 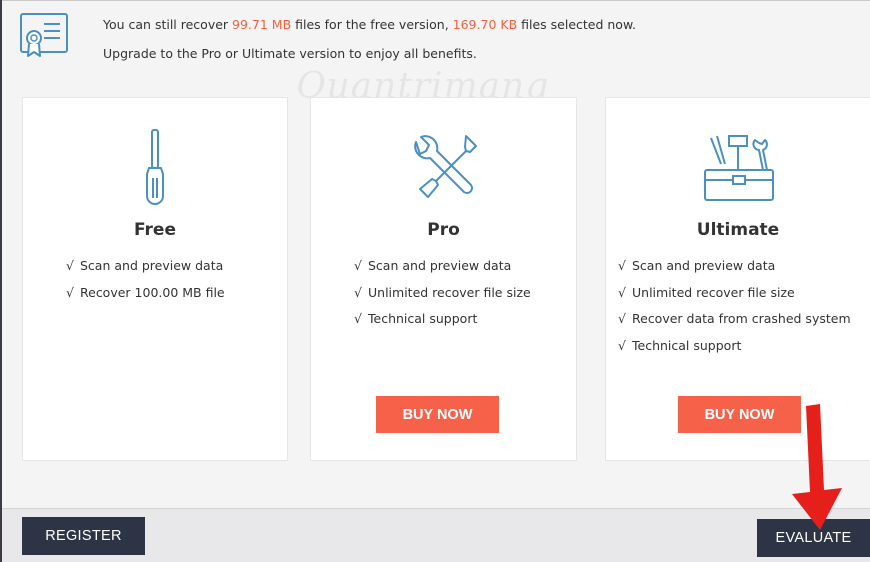 I want to click on wrench-screwdriver-icon, so click(x=445, y=166).